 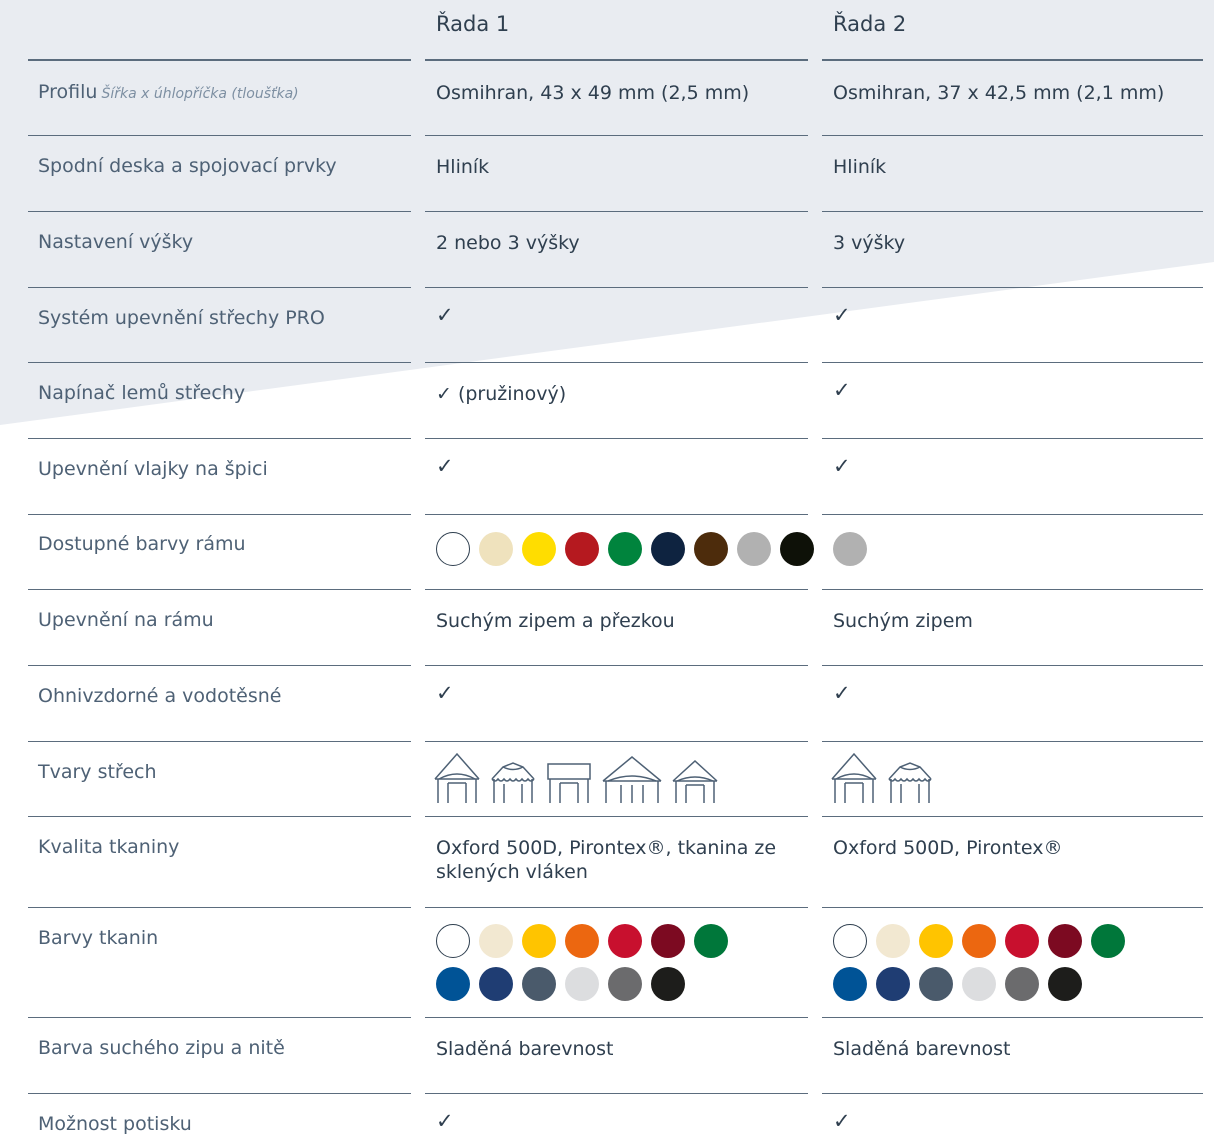 What do you see at coordinates (870, 24) in the screenshot?
I see `column-header-rada-2: Řada 2` at bounding box center [870, 24].